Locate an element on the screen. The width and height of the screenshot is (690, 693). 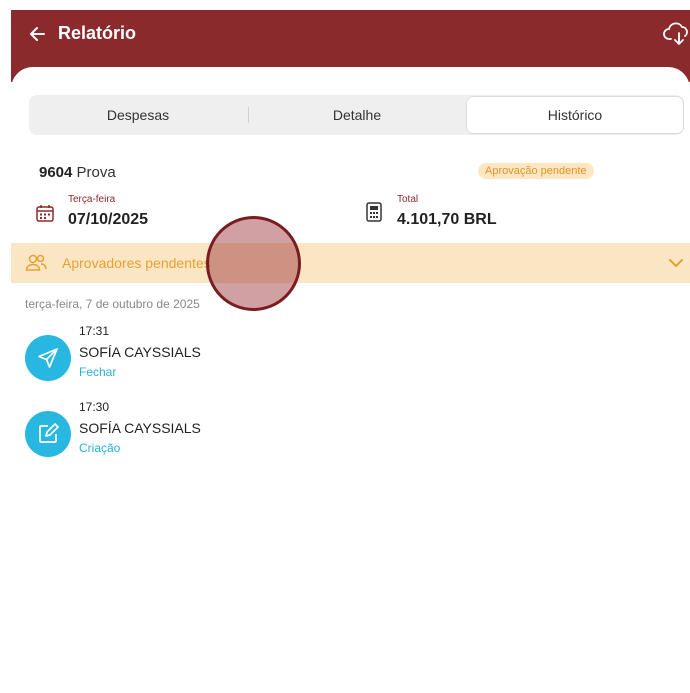
tab-despesas: Despesas is located at coordinates (138, 115).